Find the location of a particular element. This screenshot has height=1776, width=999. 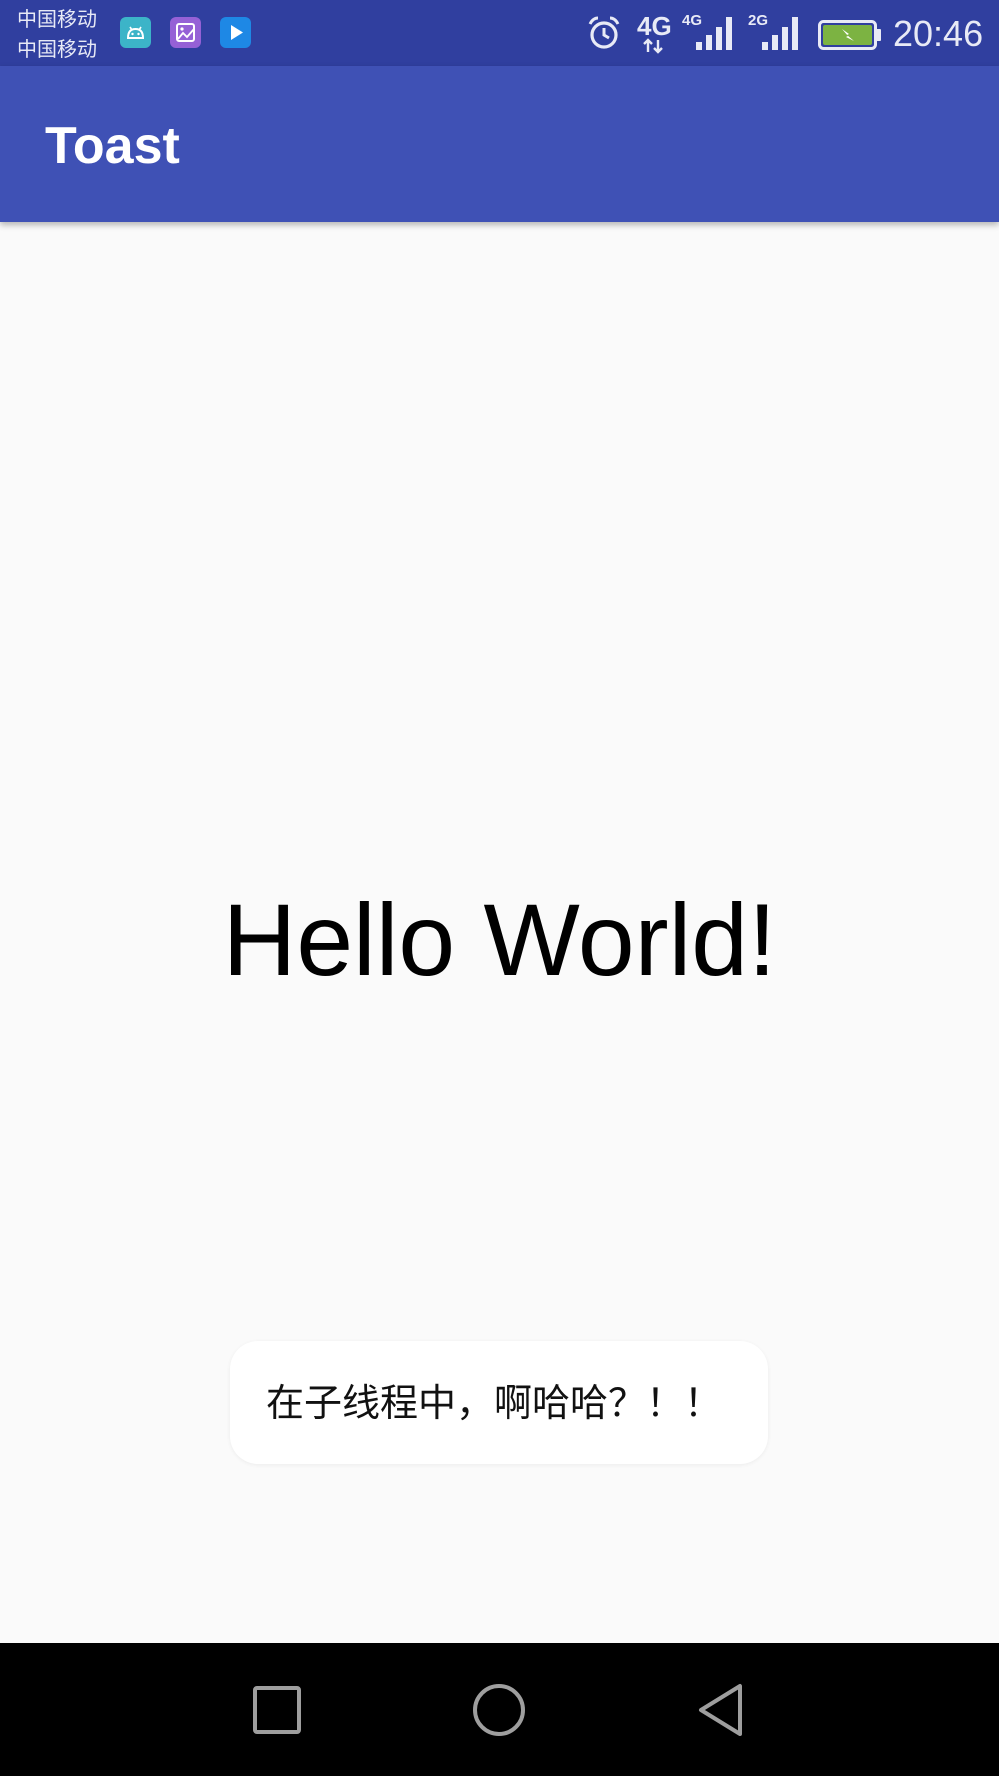

recents-button is located at coordinates (277, 1710).